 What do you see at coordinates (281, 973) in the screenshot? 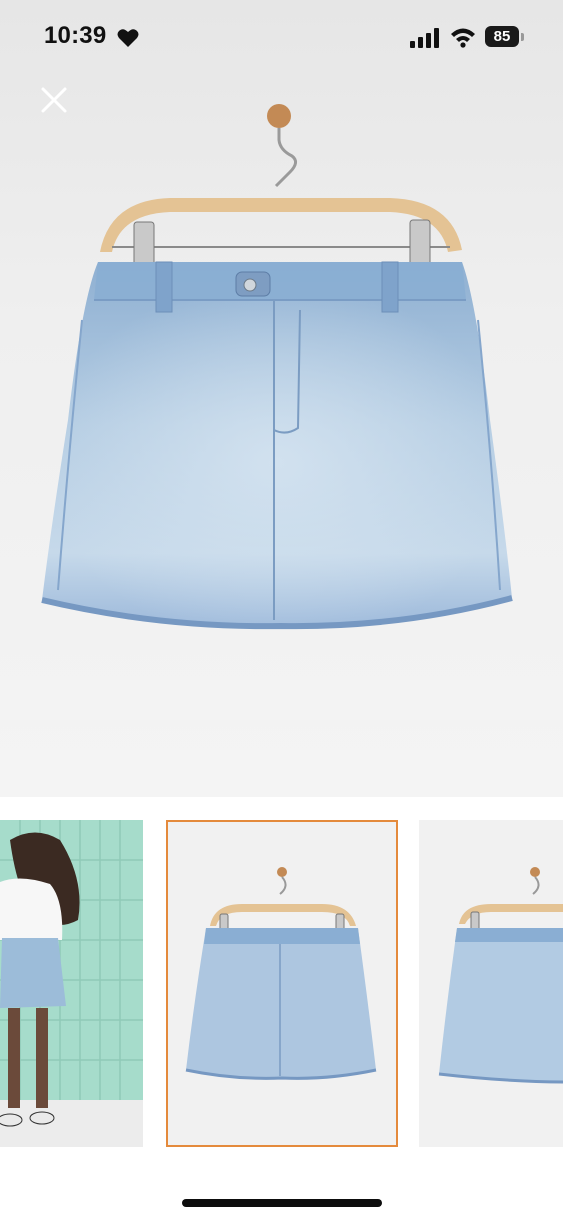
I see `skirt-thumbnail-image` at bounding box center [281, 973].